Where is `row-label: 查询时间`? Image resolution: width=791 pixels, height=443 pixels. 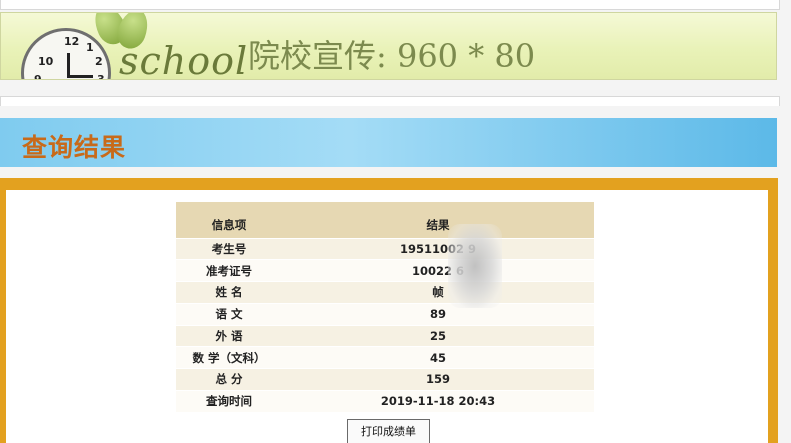 row-label: 查询时间 is located at coordinates (229, 400).